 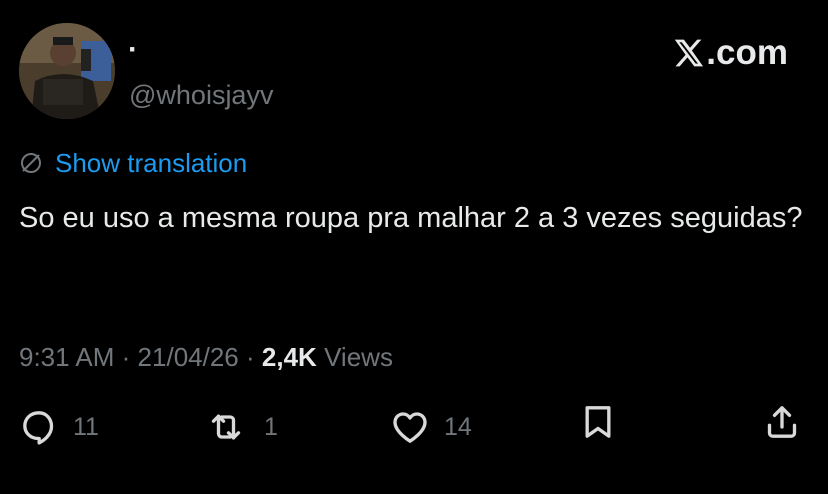 I want to click on share-button, so click(x=782, y=422).